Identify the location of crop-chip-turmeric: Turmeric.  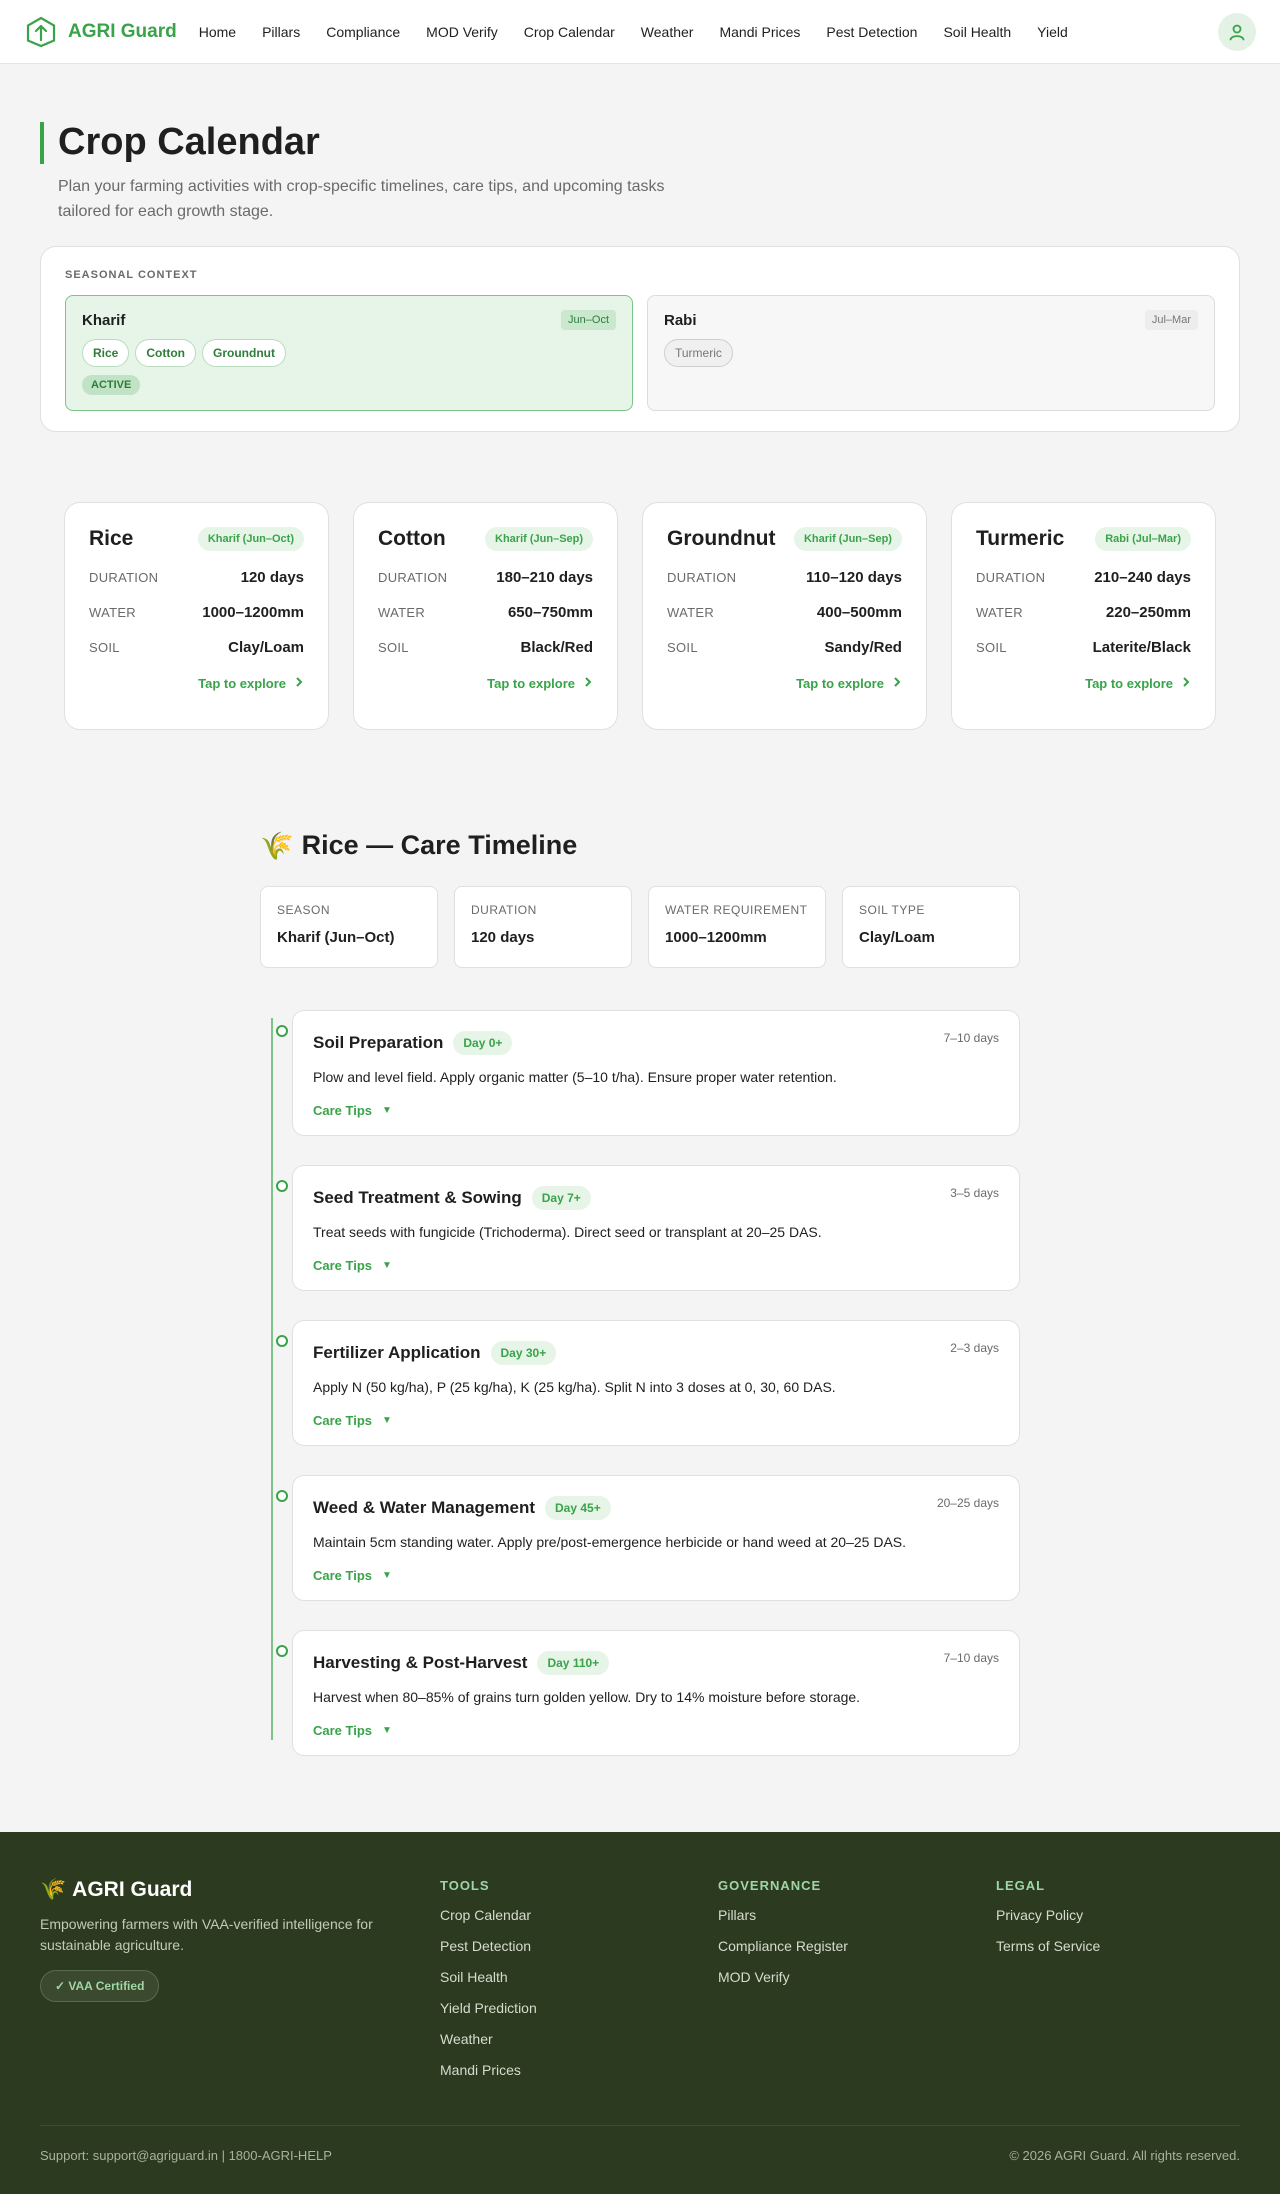
(698, 352).